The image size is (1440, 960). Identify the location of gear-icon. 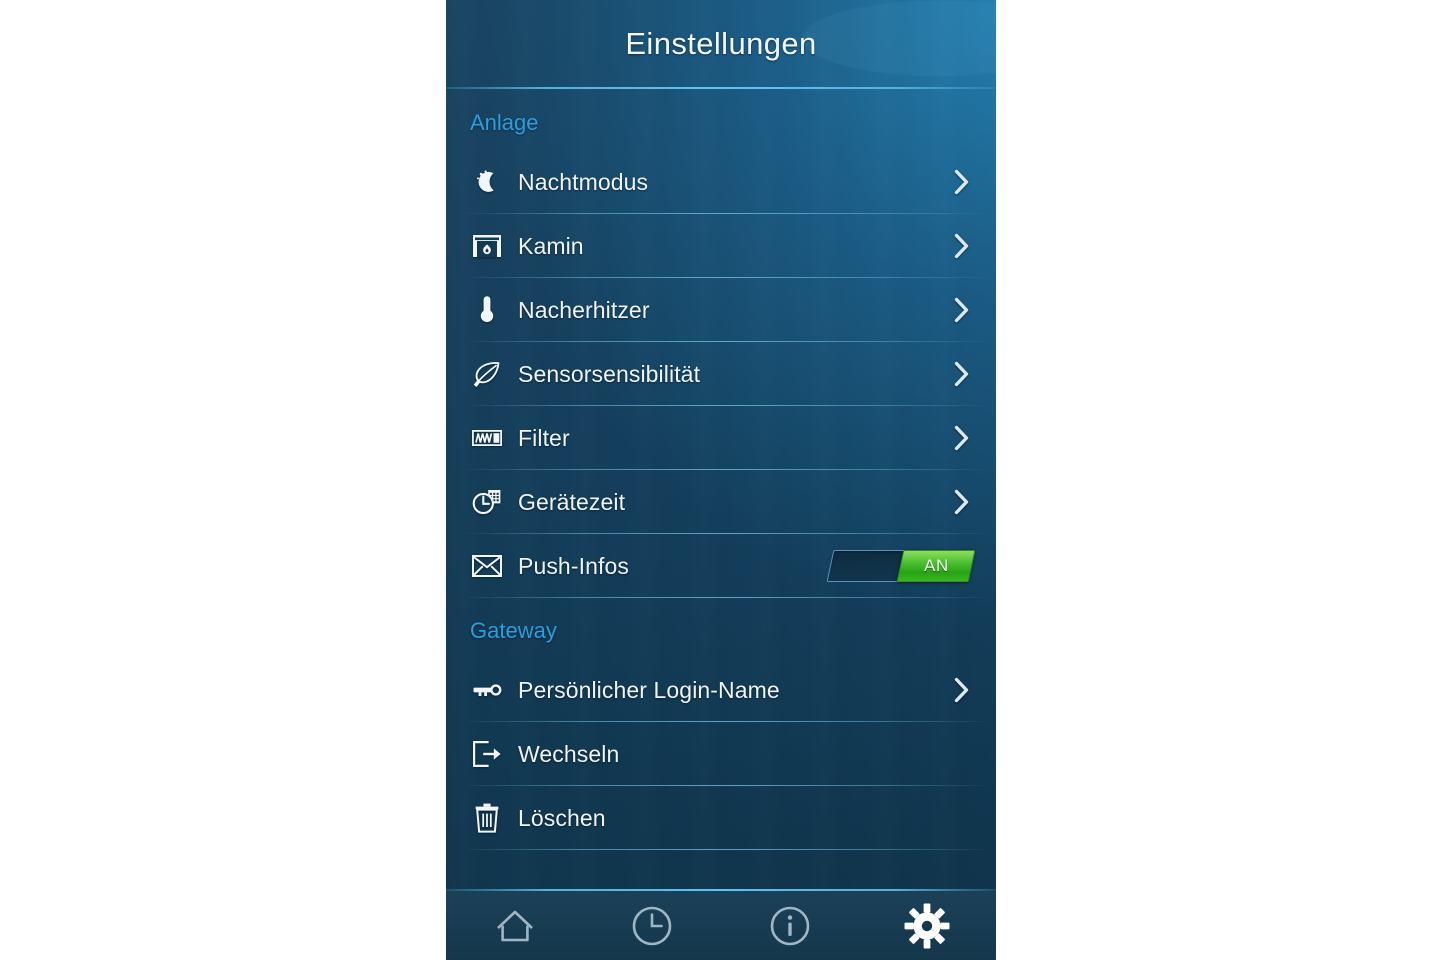
(927, 926).